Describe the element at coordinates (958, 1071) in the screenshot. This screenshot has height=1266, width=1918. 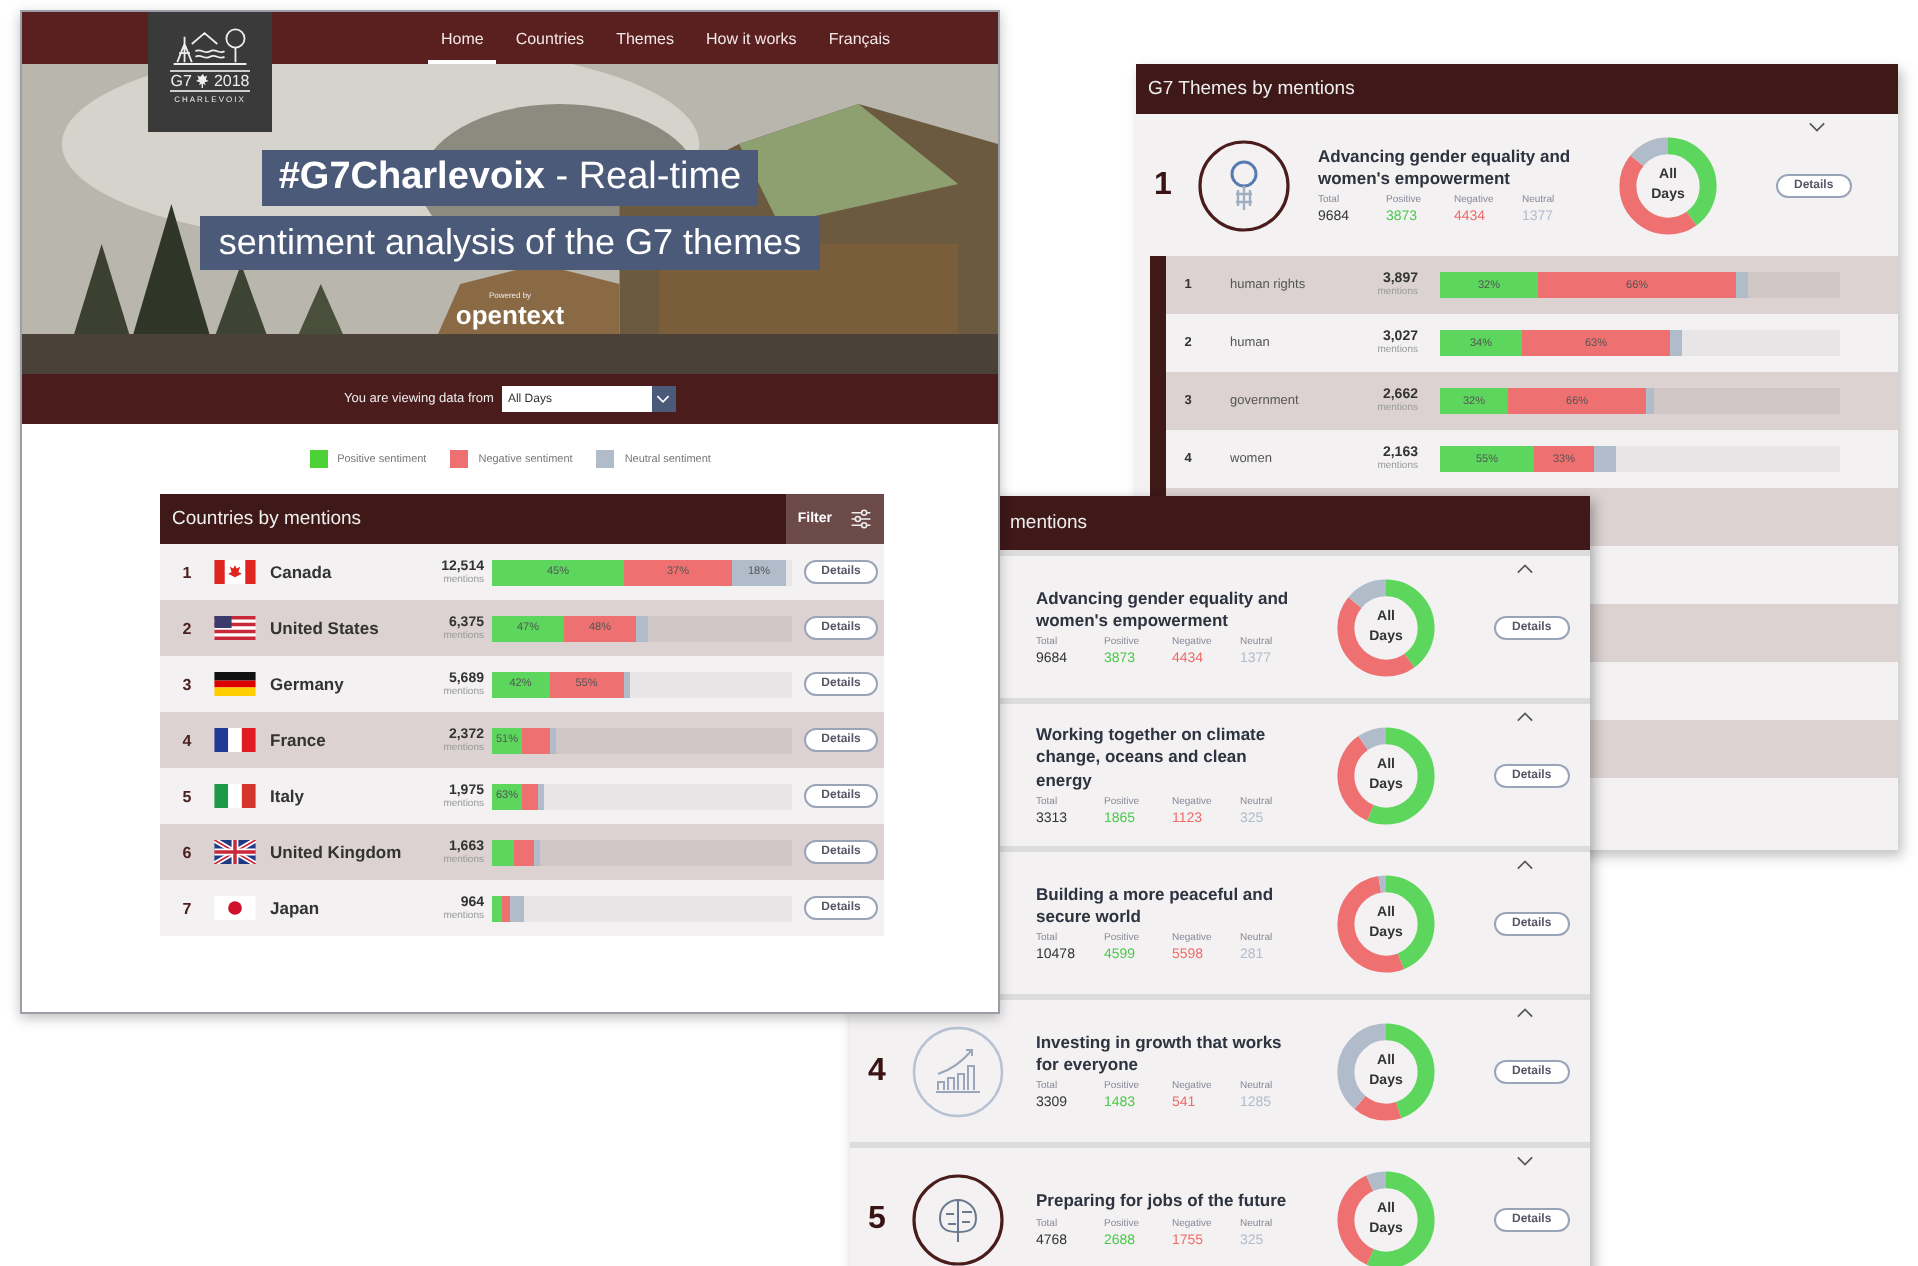
I see `bar-chart-icon` at that location.